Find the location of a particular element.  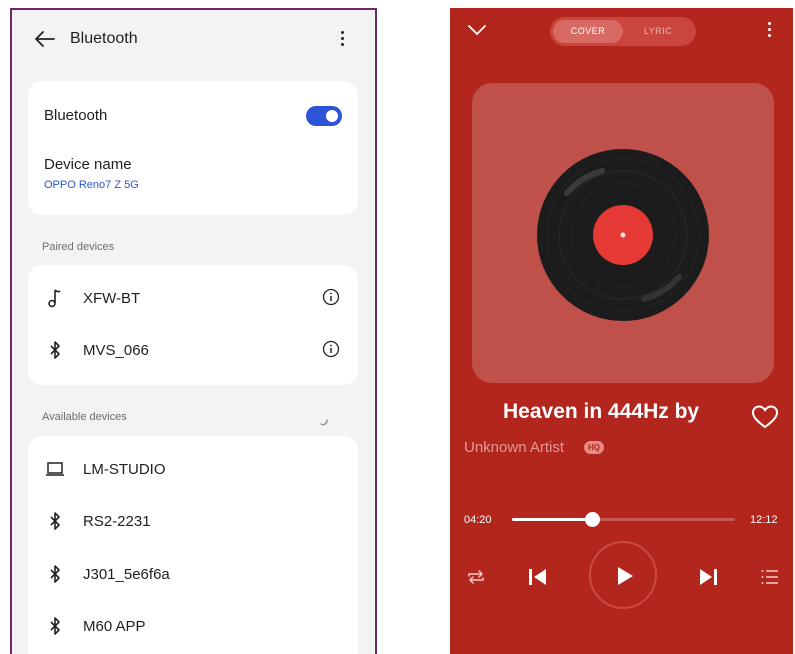

artist-name: Unknown Artist is located at coordinates (514, 447).